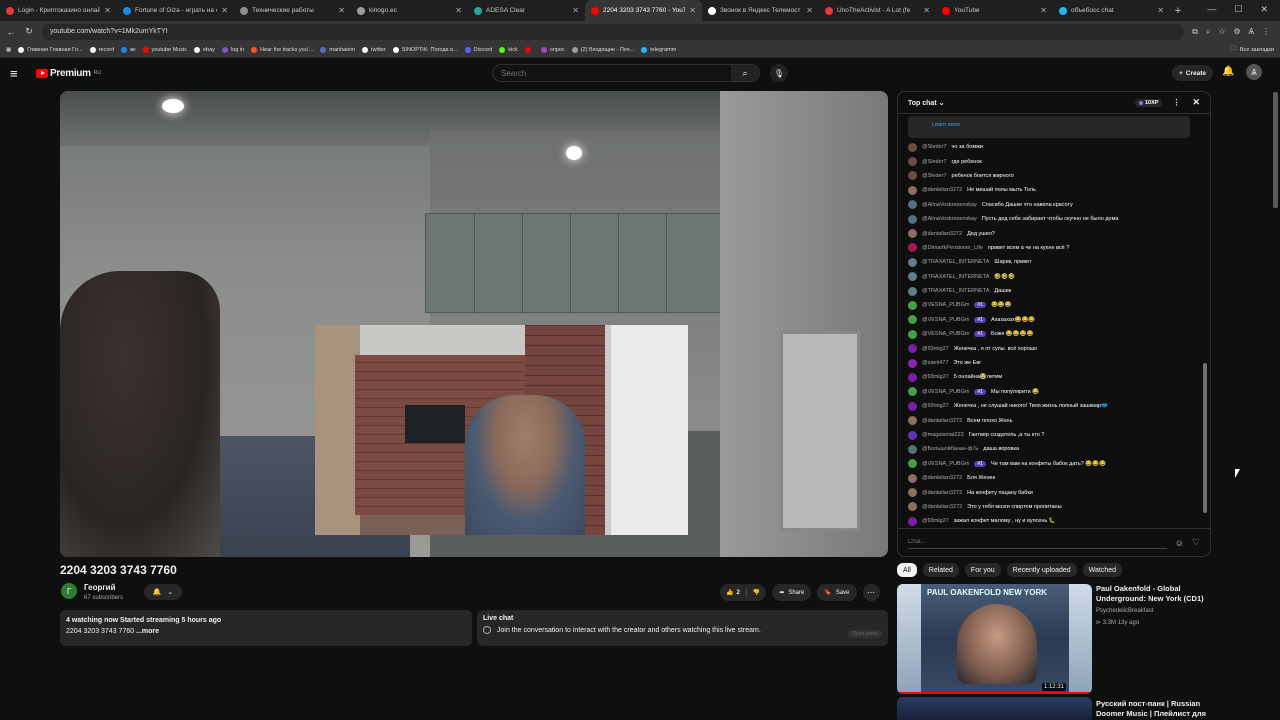 The width and height of the screenshot is (1280, 720). Describe the element at coordinates (1252, 49) in the screenshot. I see `all-bookmarks-folder: 🗀 Все закладки` at that location.